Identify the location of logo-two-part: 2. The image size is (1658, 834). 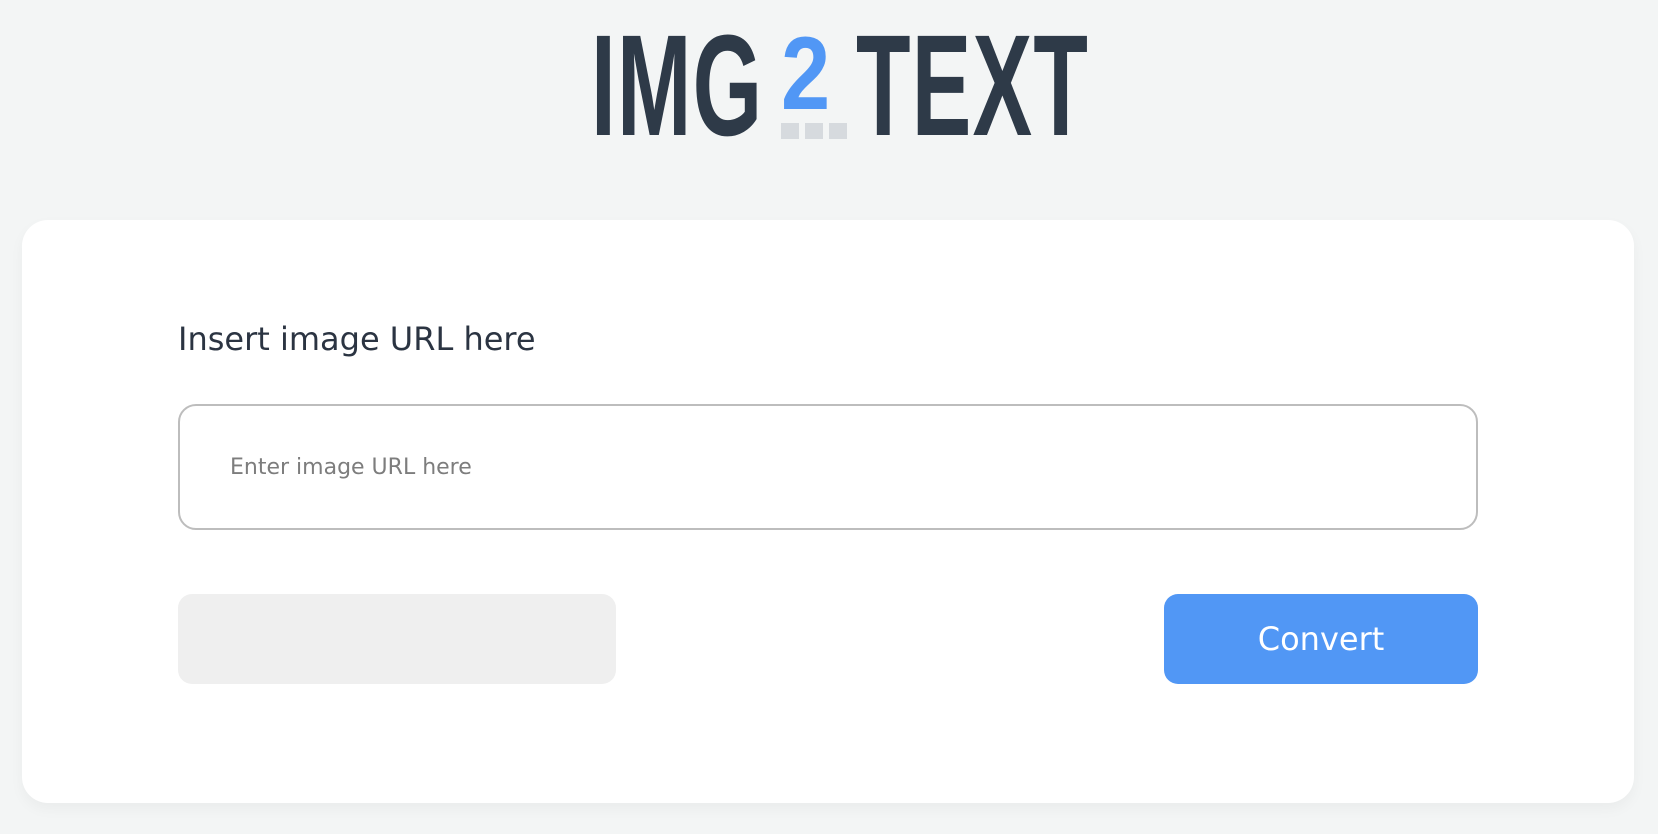
(817, 83).